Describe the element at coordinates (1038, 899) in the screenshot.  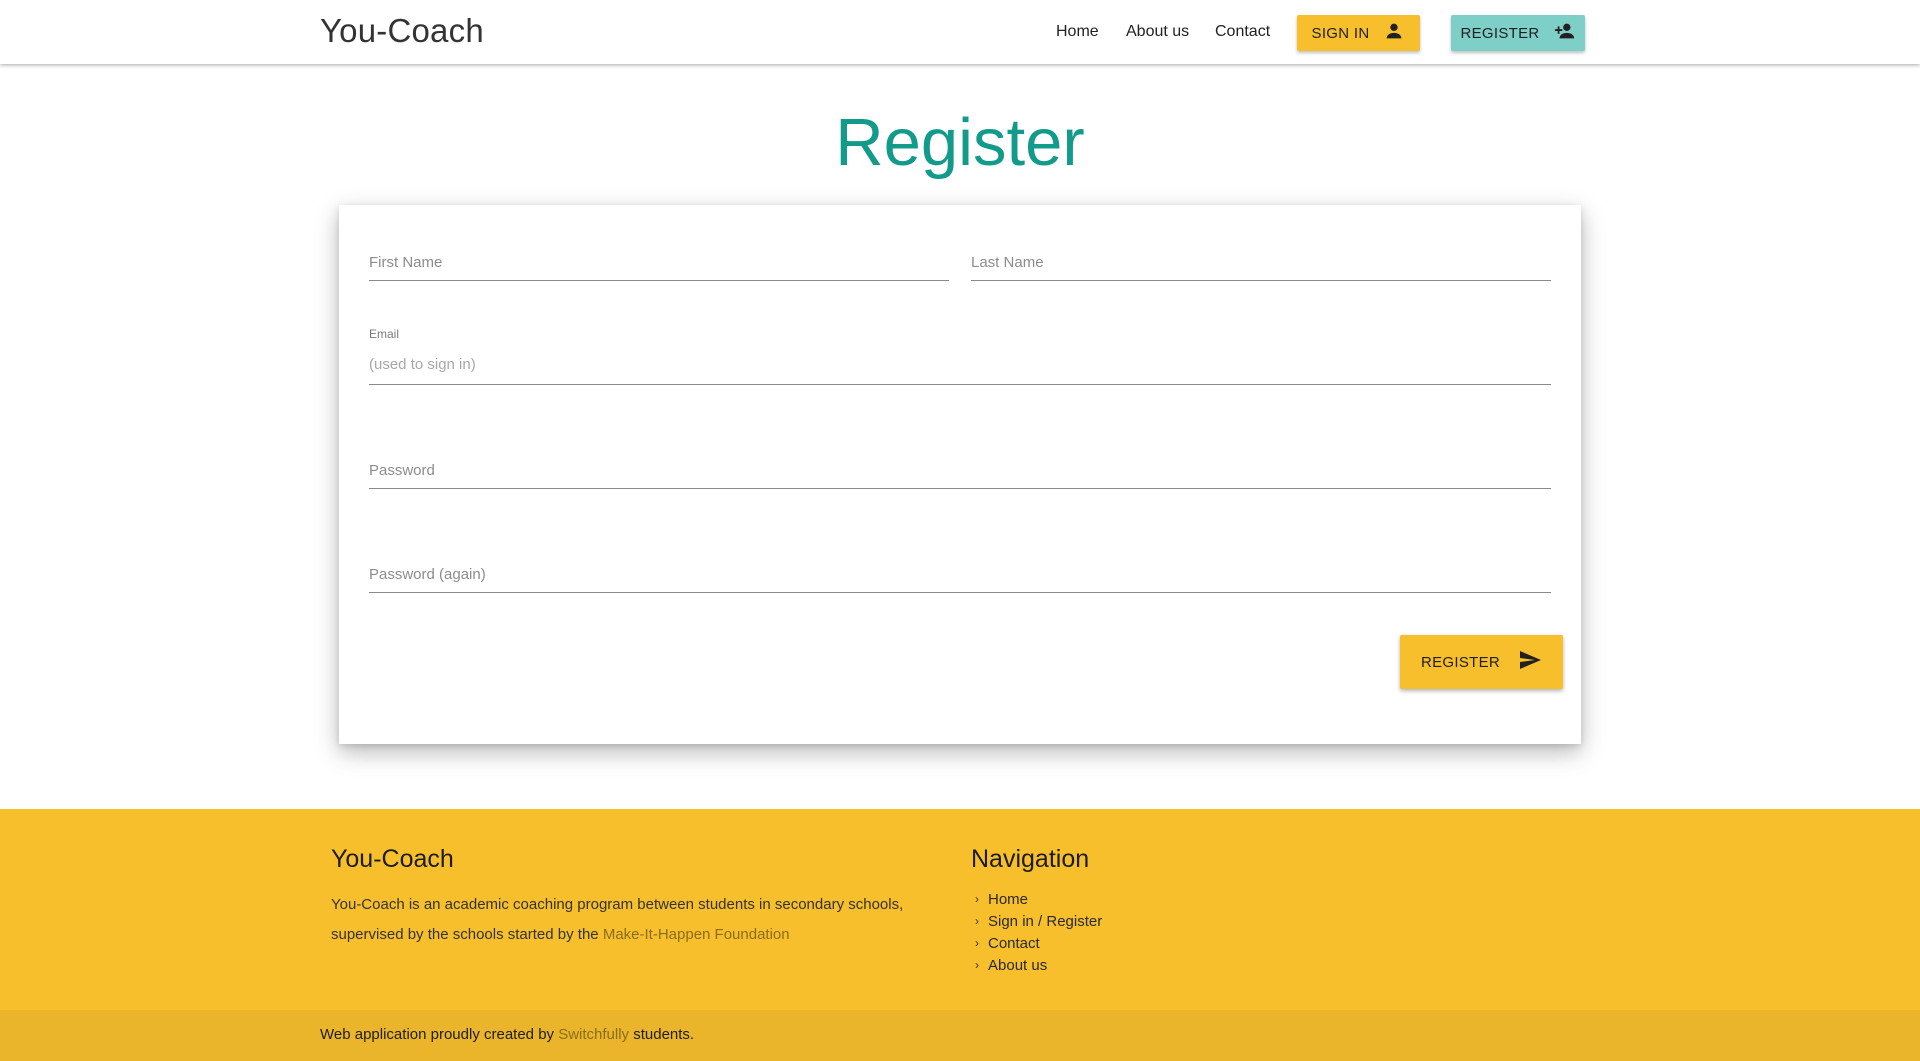
I see `footer-nav-home: › Home` at that location.